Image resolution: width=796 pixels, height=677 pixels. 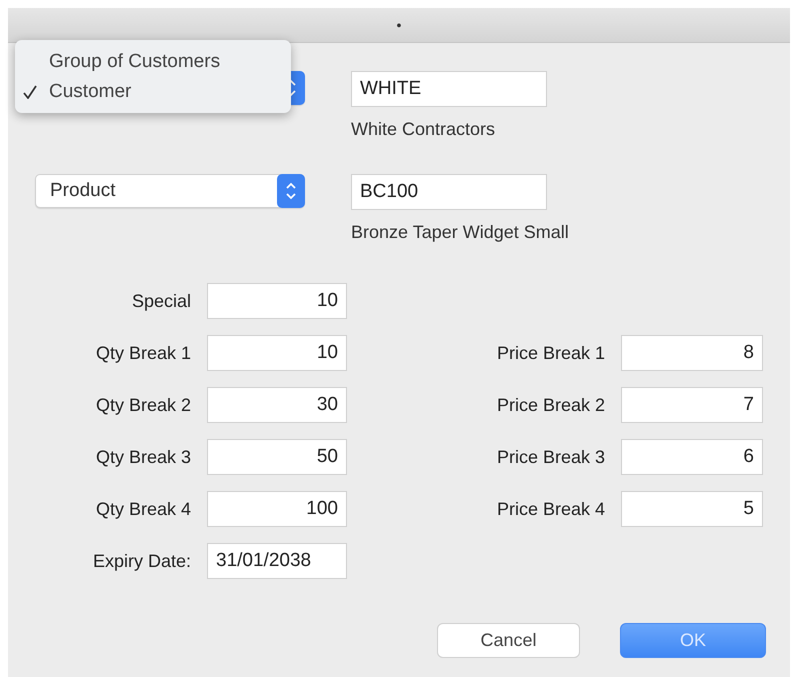 I want to click on qty-field: 100, so click(x=277, y=509).